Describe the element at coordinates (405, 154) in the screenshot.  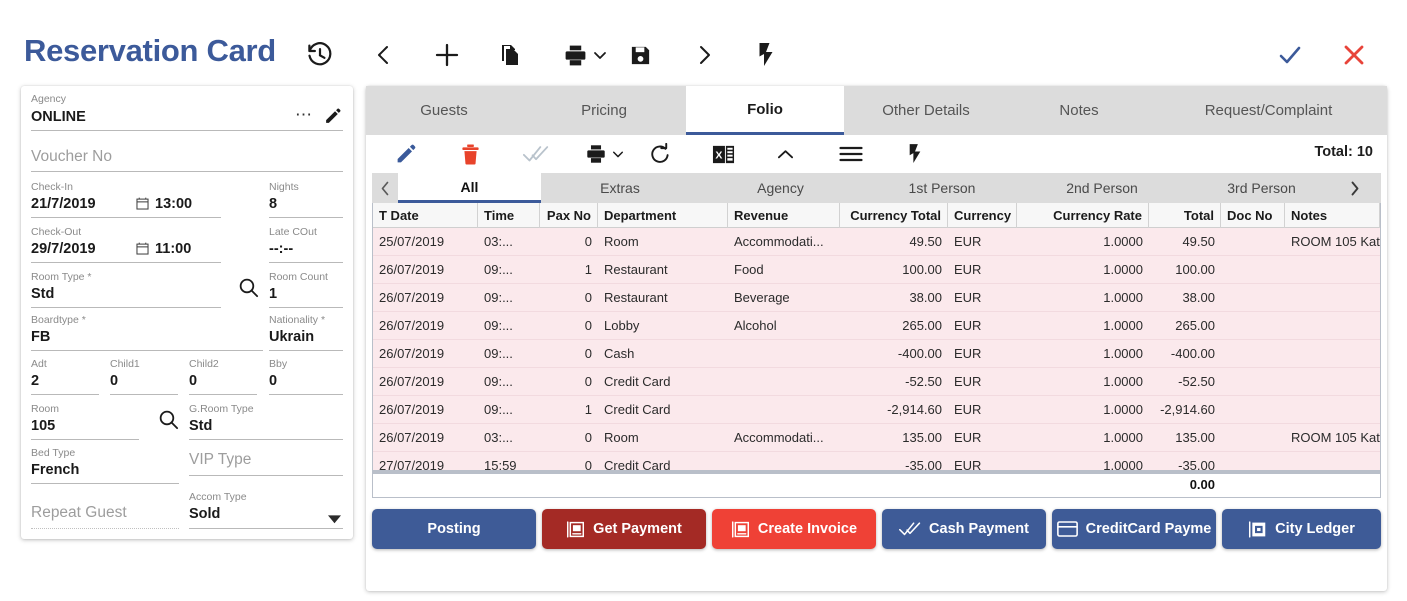
I see `edit-pencil-icon` at that location.